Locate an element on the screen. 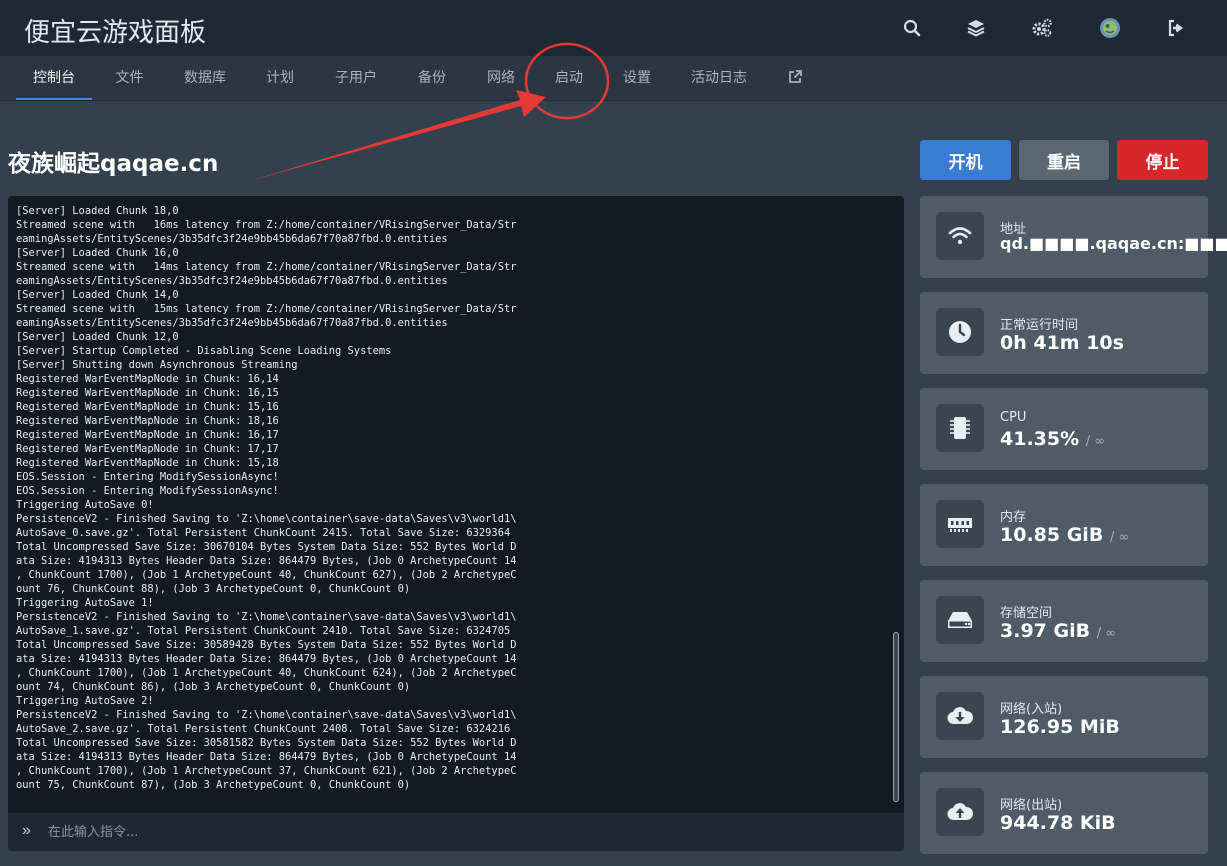 This screenshot has height=866, width=1227. stat-value: 10.85 GiB / ∞ is located at coordinates (1064, 535).